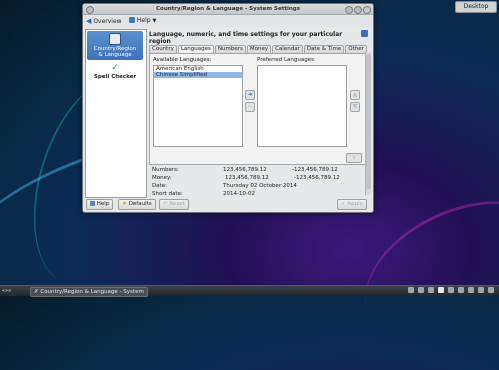 Image resolution: width=499 pixels, height=370 pixels. I want to click on arrow-left-icon: ⇦, so click(250, 106).